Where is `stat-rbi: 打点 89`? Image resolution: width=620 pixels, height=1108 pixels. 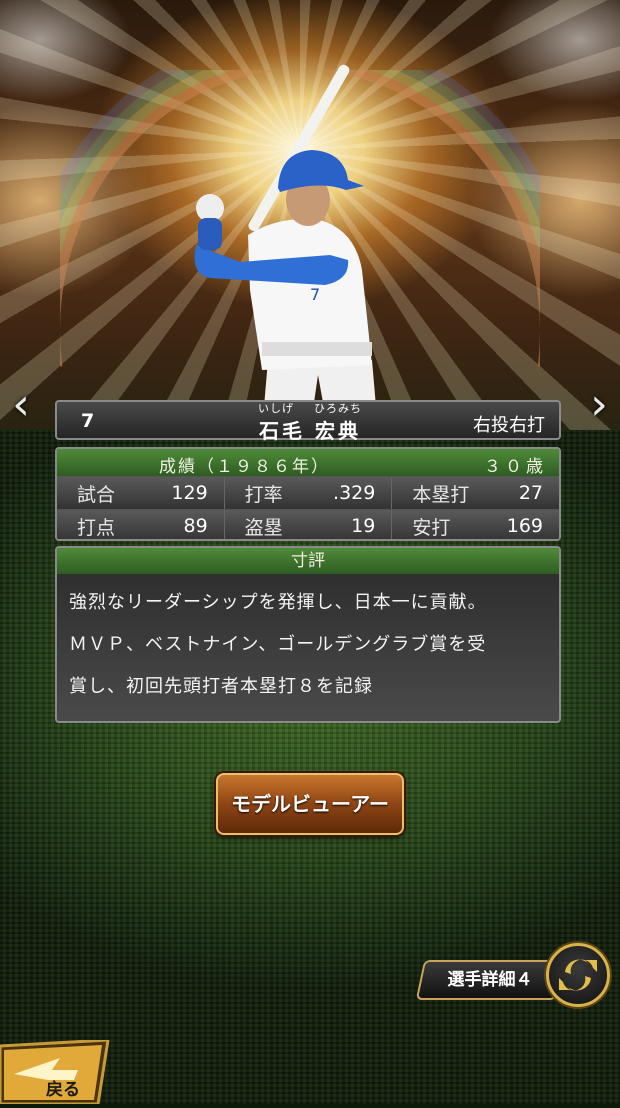 stat-rbi: 打点 89 is located at coordinates (141, 524).